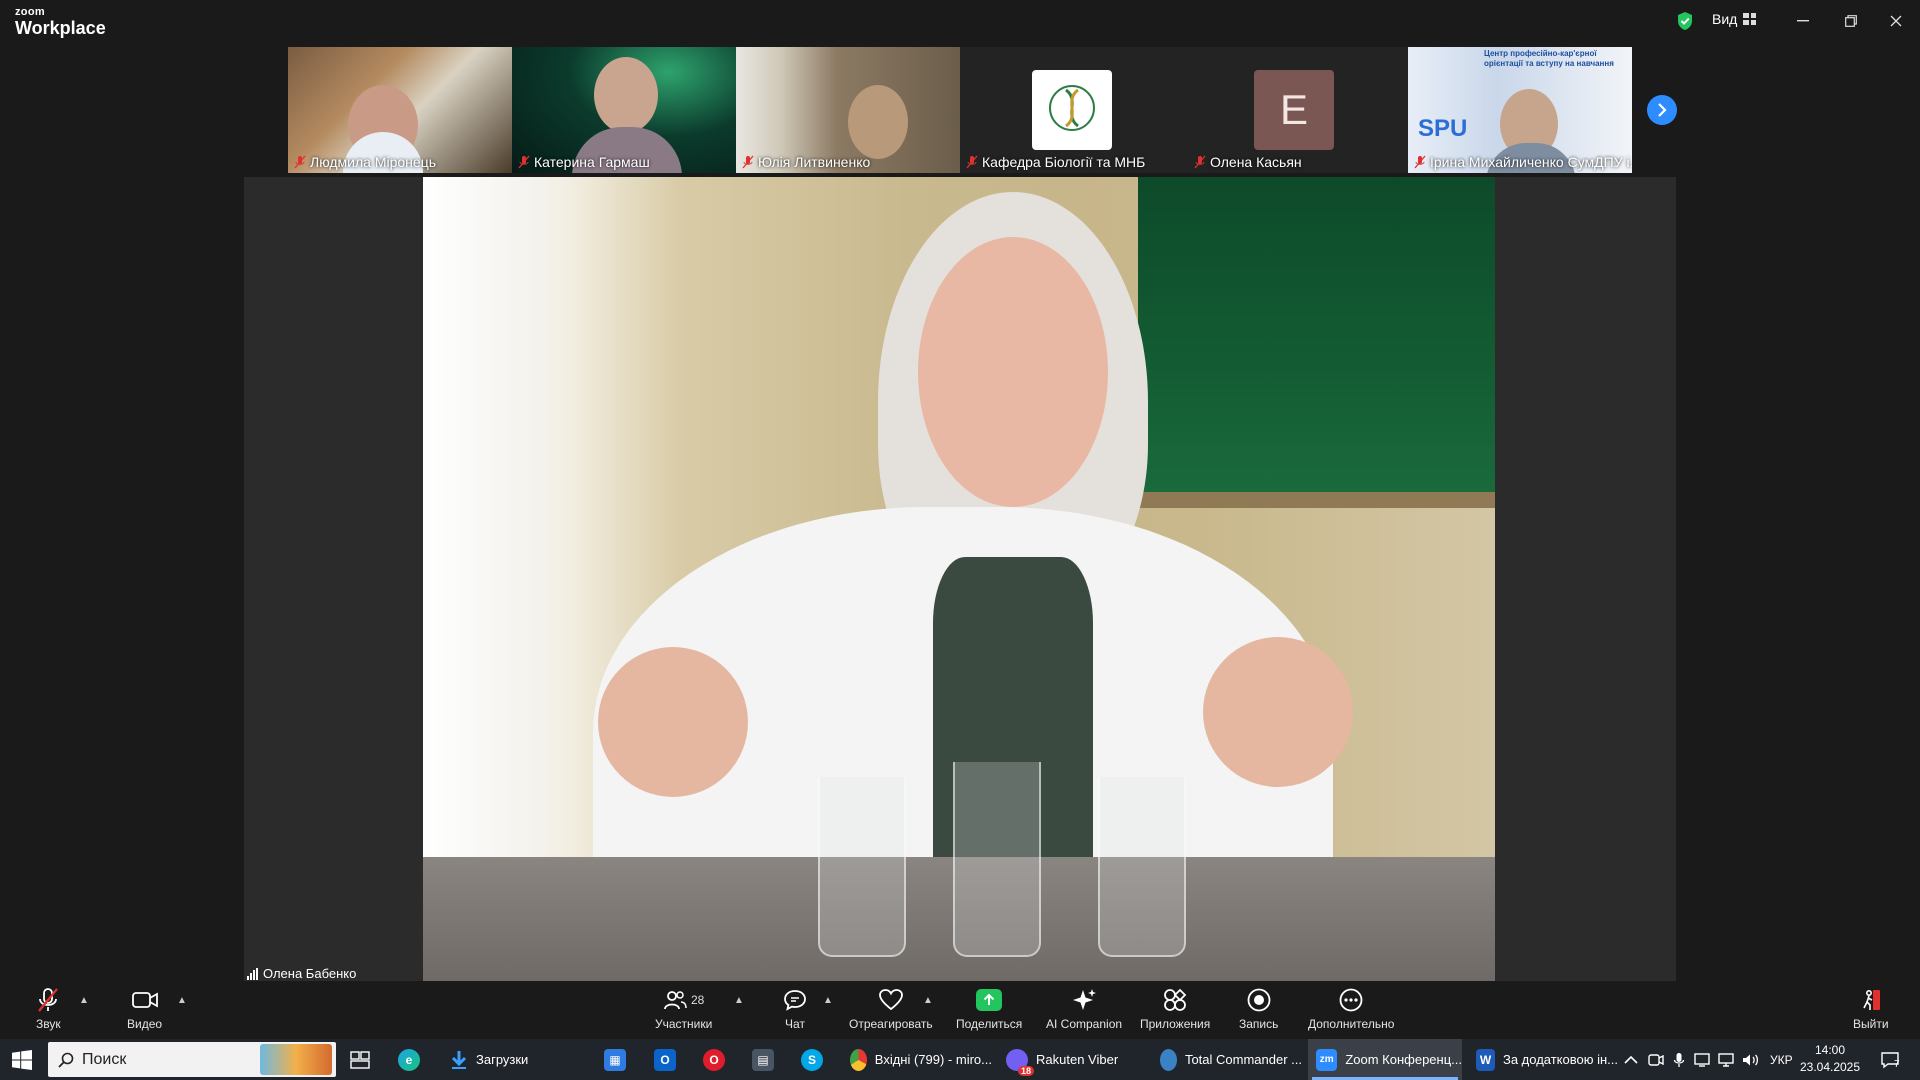  What do you see at coordinates (960, 22) in the screenshot?
I see `title-bar: zoom Workplace Вид` at bounding box center [960, 22].